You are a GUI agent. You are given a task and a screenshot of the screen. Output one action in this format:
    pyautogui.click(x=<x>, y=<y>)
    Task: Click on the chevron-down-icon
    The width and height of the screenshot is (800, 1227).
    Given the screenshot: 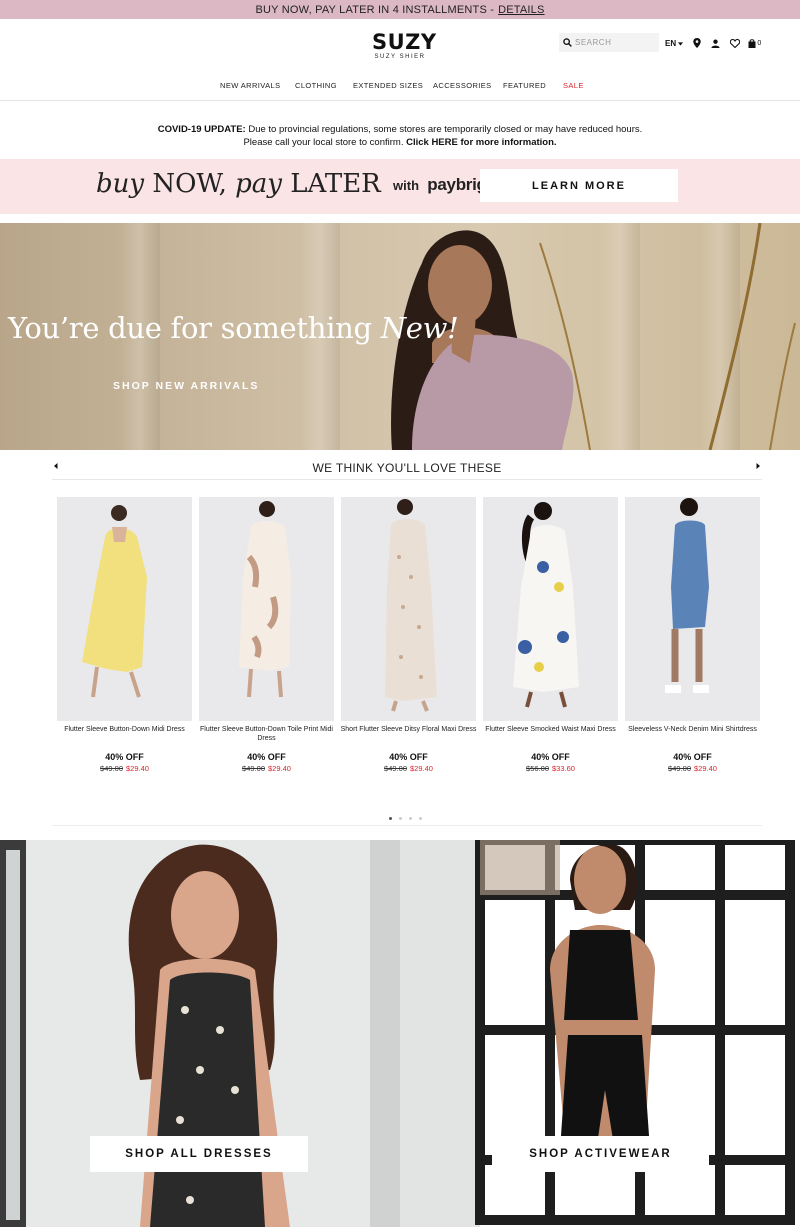 What is the action you would take?
    pyautogui.click(x=681, y=43)
    